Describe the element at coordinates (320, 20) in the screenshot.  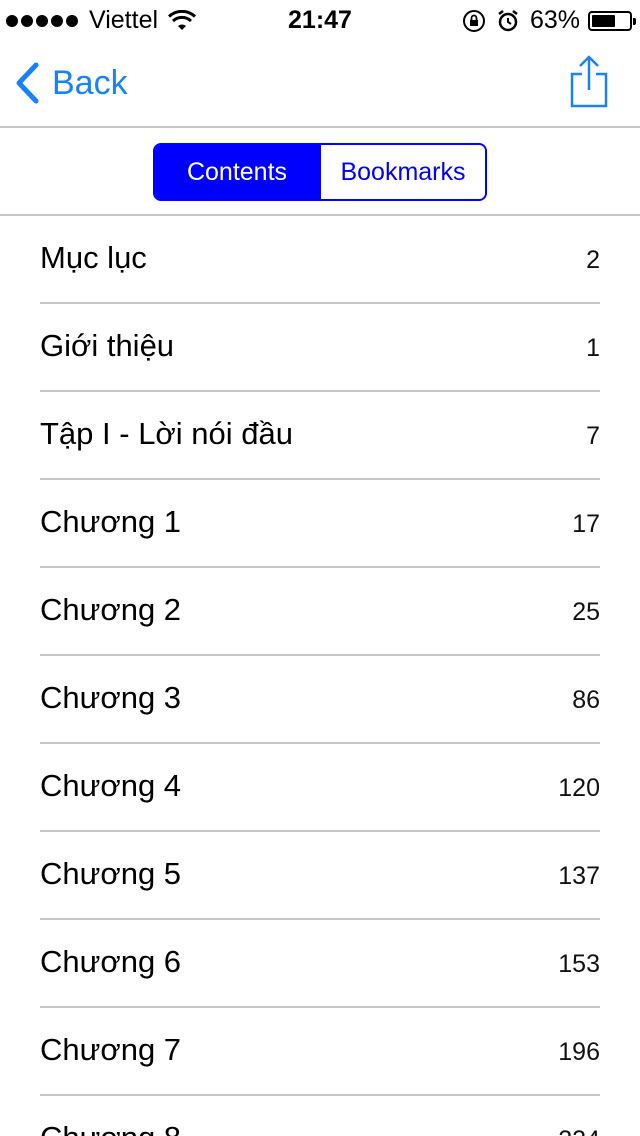
I see `status-bar: Viettel 21:47 63%` at that location.